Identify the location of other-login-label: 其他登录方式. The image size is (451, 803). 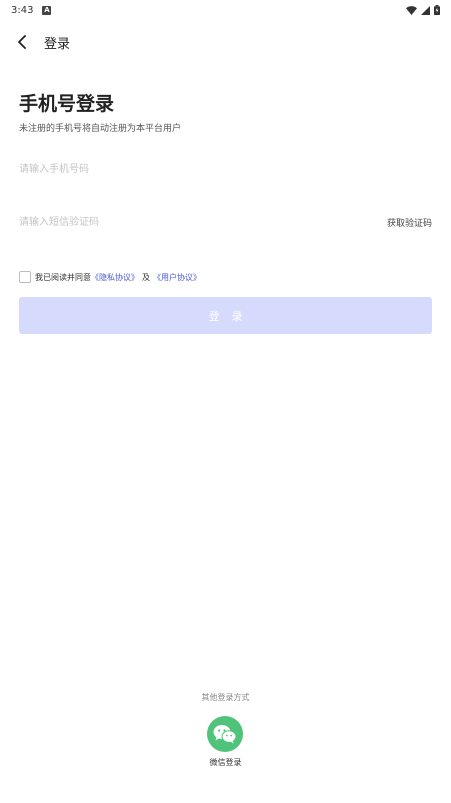
(225, 697).